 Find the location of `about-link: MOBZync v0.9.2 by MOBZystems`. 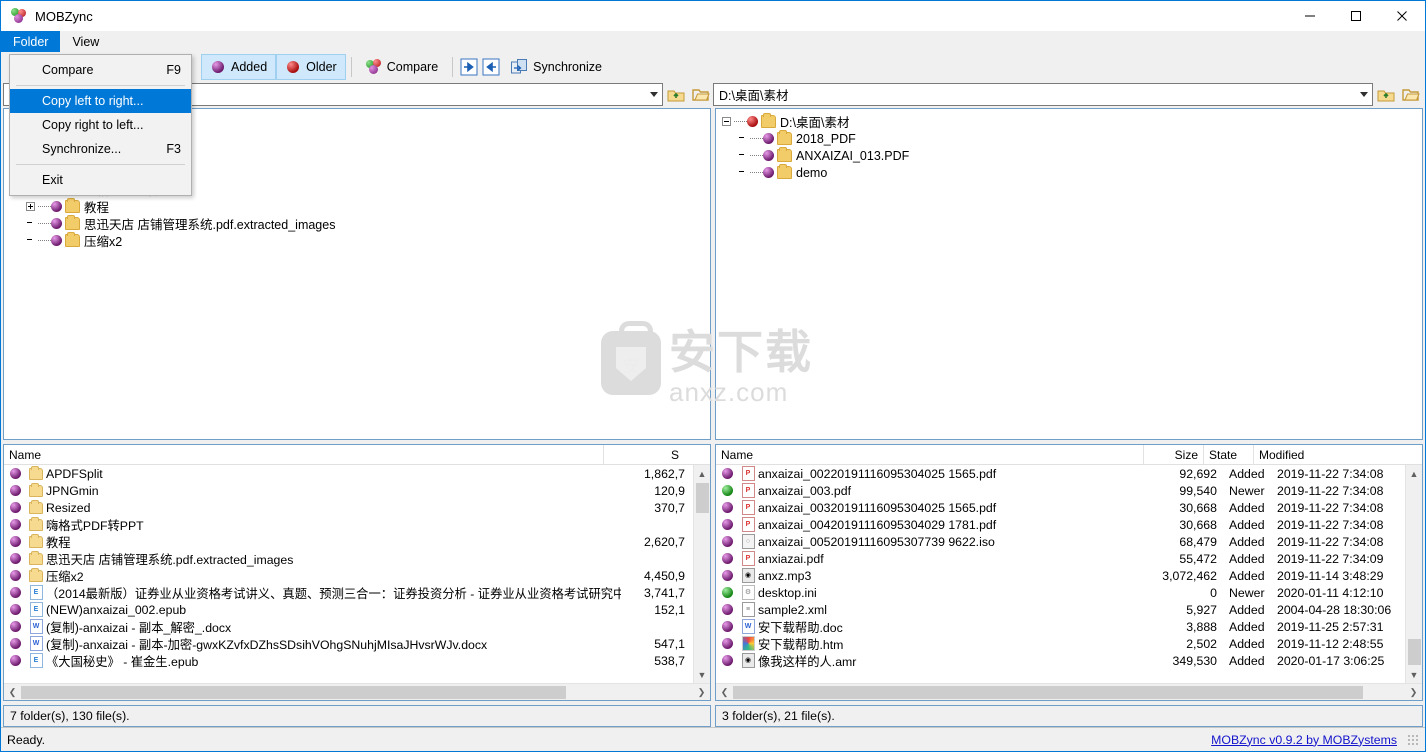

about-link: MOBZync v0.9.2 by MOBZystems is located at coordinates (1304, 740).